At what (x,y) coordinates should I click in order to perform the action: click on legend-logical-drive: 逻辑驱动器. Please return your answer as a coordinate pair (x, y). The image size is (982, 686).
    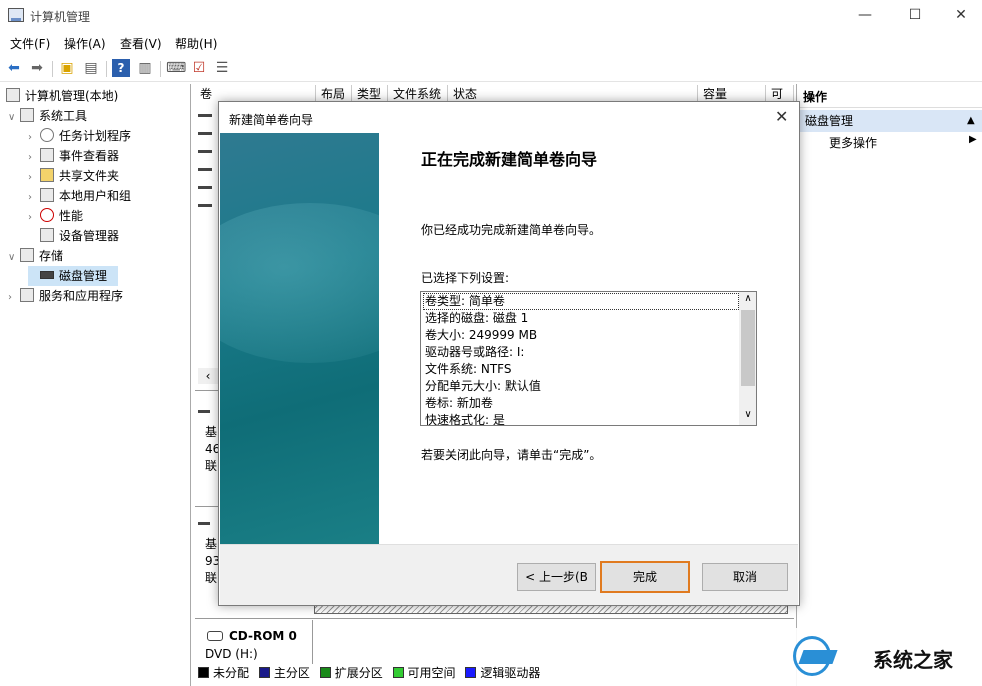
    Looking at the image, I should click on (502, 673).